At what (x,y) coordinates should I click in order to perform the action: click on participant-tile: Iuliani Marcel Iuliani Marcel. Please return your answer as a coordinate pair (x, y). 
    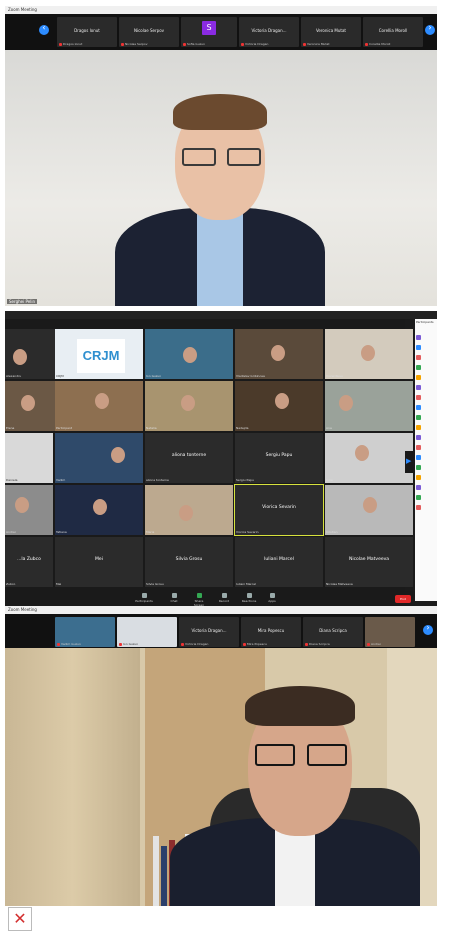
    Looking at the image, I should click on (279, 562).